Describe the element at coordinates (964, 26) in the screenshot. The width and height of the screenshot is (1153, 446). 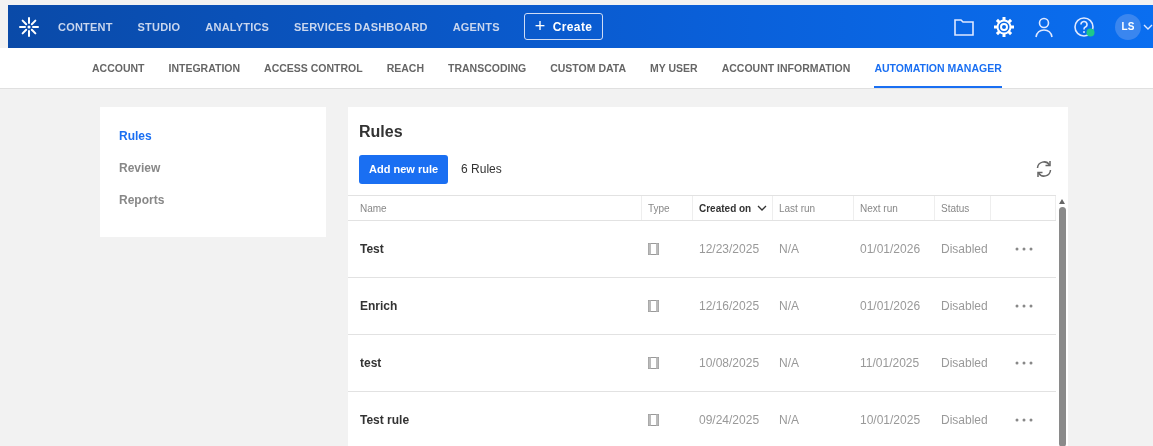
I see `folder-icon` at that location.